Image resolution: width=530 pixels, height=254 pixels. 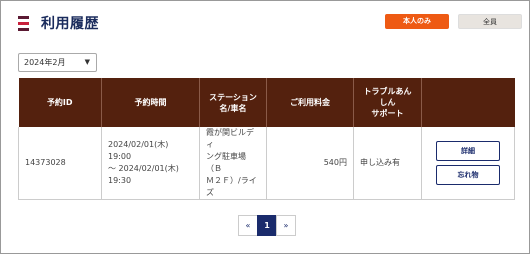 What do you see at coordinates (468, 102) in the screenshot?
I see `col-actions` at bounding box center [468, 102].